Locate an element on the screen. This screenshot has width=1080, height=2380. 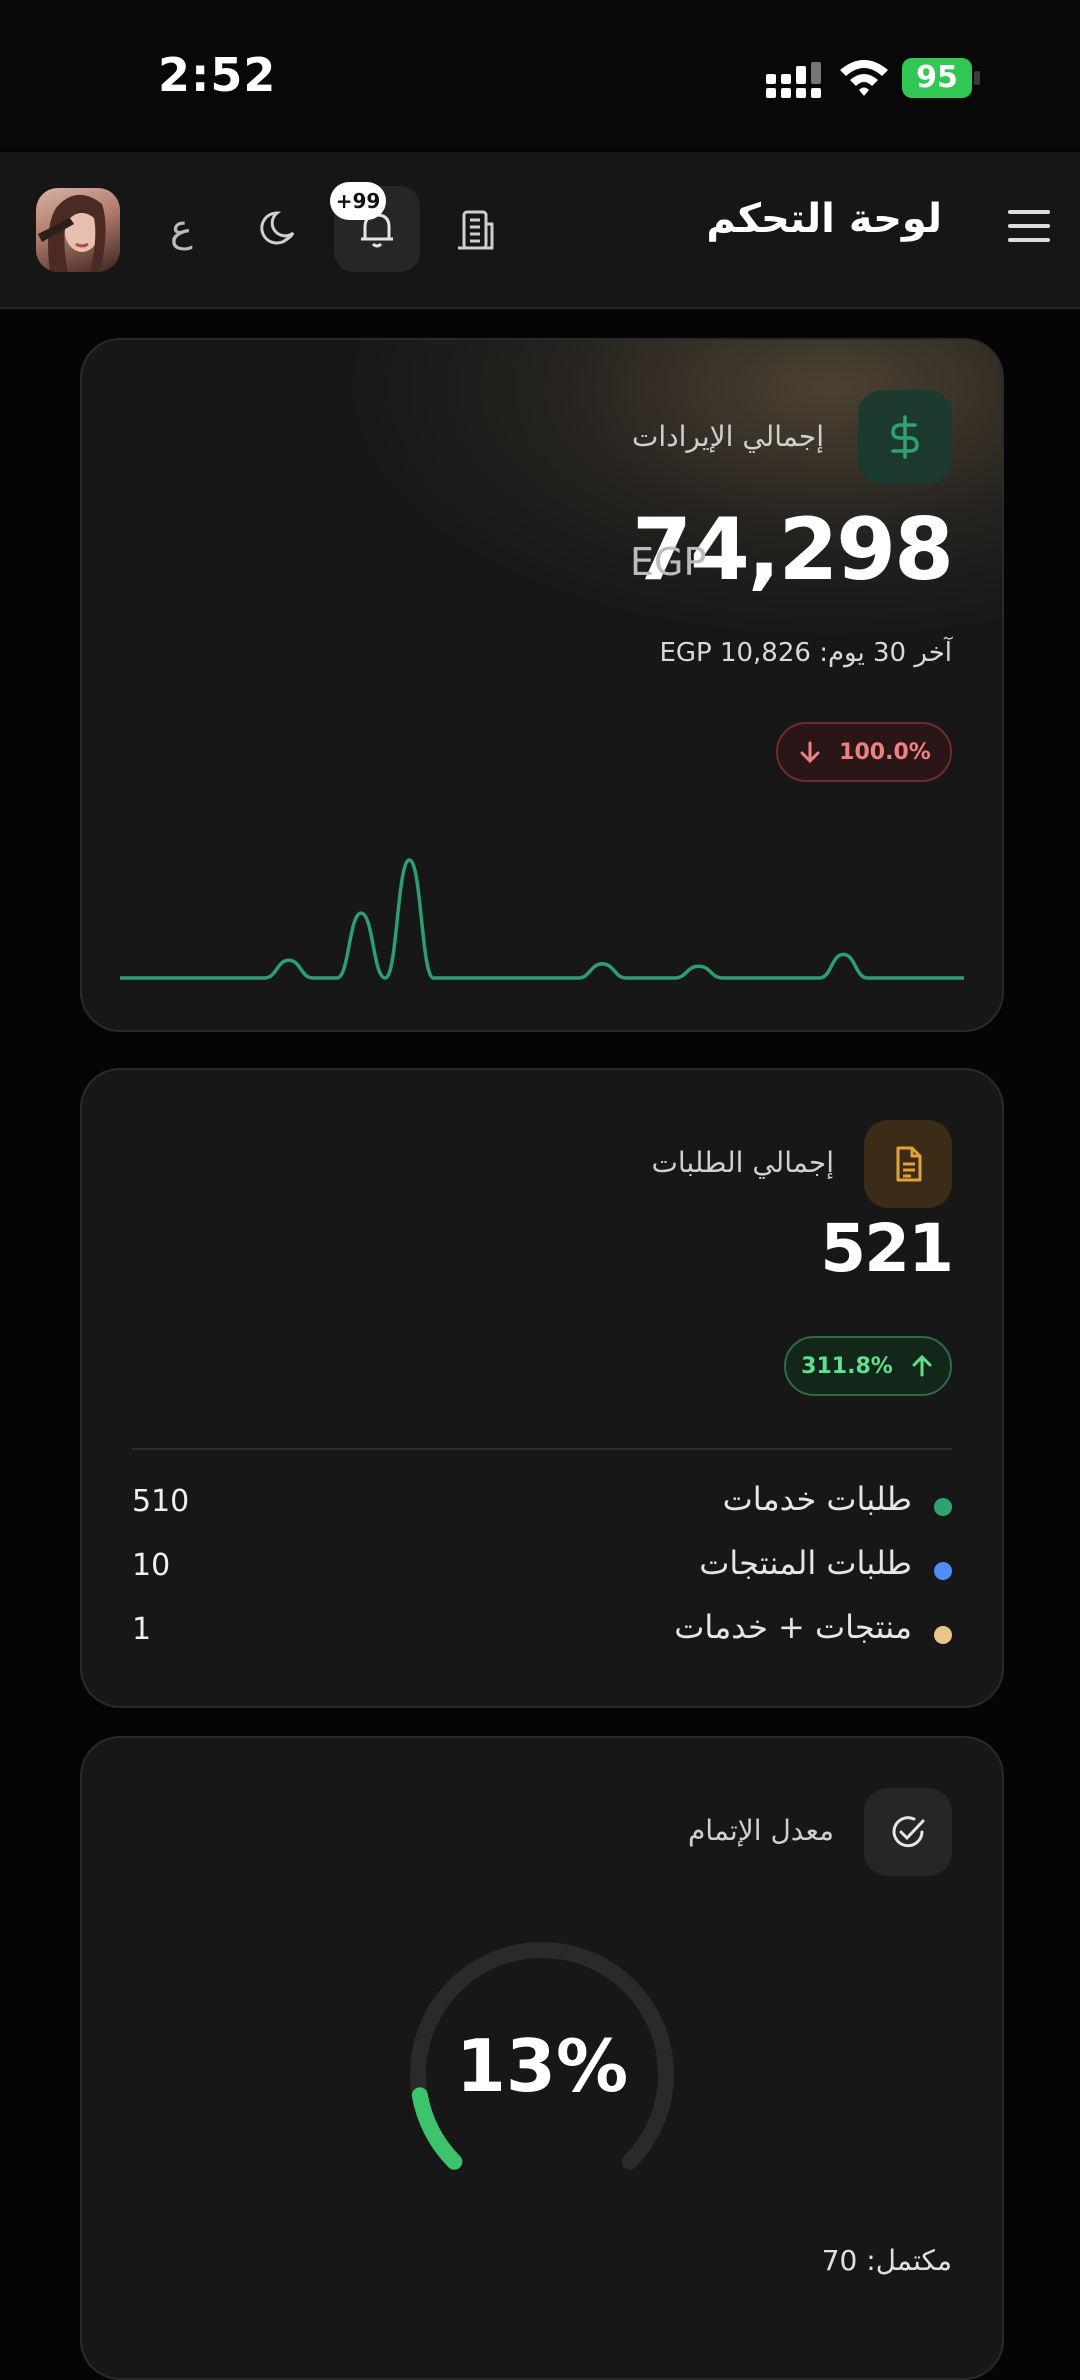
moon-icon is located at coordinates (277, 228).